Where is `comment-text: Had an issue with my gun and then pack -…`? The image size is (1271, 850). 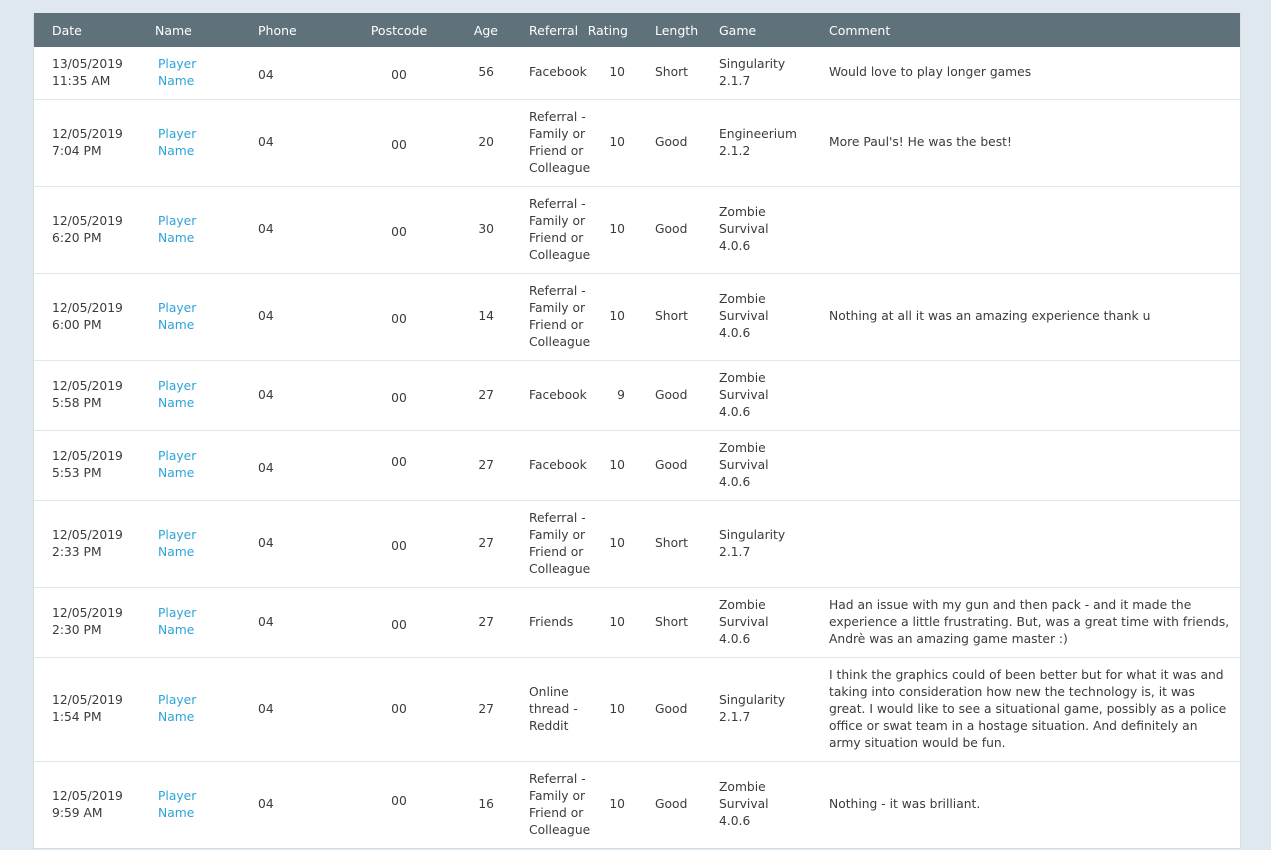 comment-text: Had an issue with my gun and then pack -… is located at coordinates (1029, 621).